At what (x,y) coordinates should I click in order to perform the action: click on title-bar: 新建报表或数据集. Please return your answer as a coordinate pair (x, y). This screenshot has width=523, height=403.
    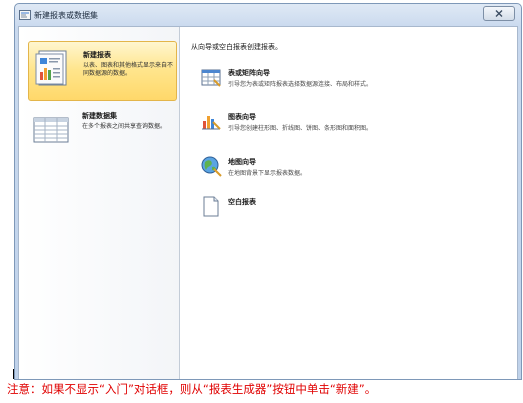
    Looking at the image, I should click on (268, 15).